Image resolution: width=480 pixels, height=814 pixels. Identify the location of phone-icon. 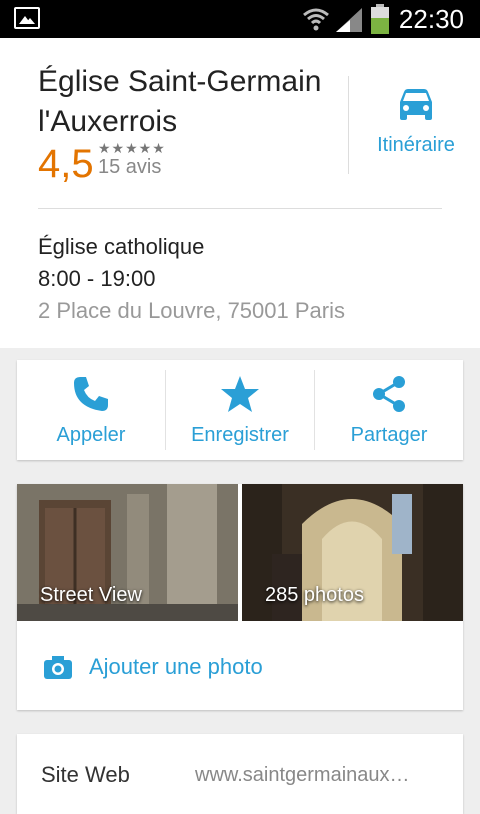
(91, 394).